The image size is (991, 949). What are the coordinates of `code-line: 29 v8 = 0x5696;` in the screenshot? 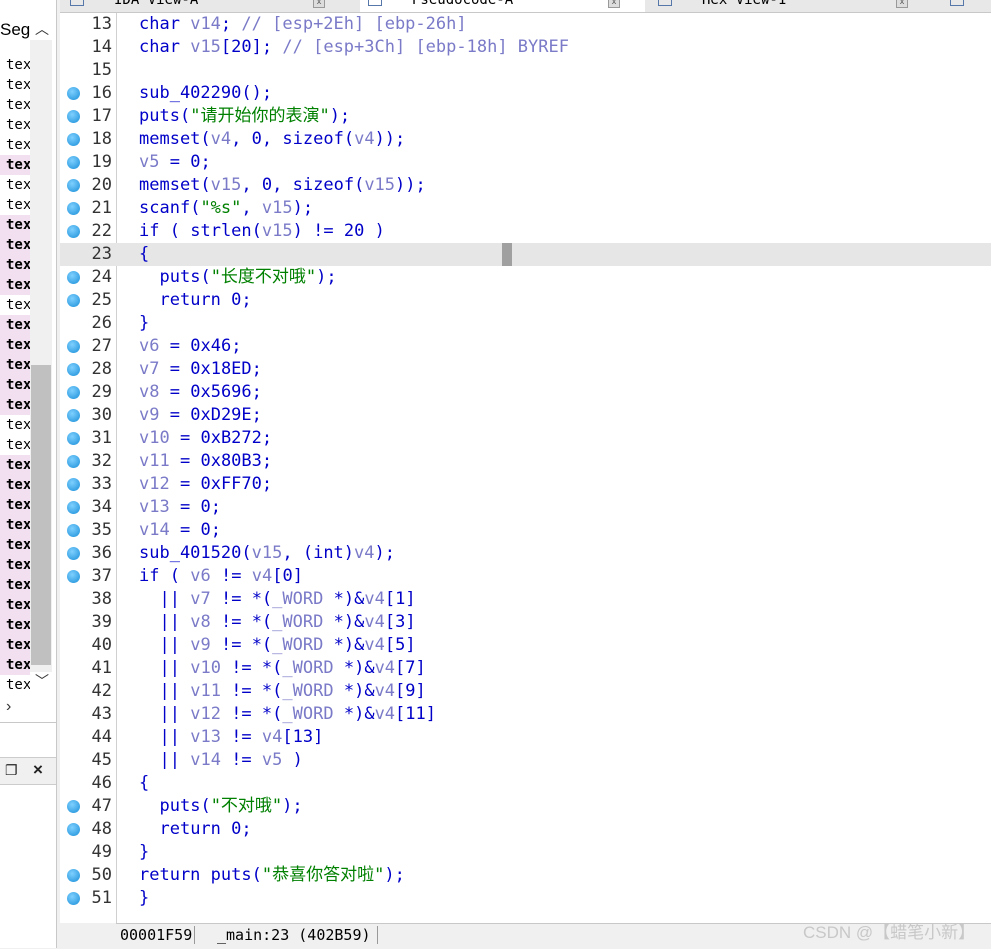 It's located at (525, 392).